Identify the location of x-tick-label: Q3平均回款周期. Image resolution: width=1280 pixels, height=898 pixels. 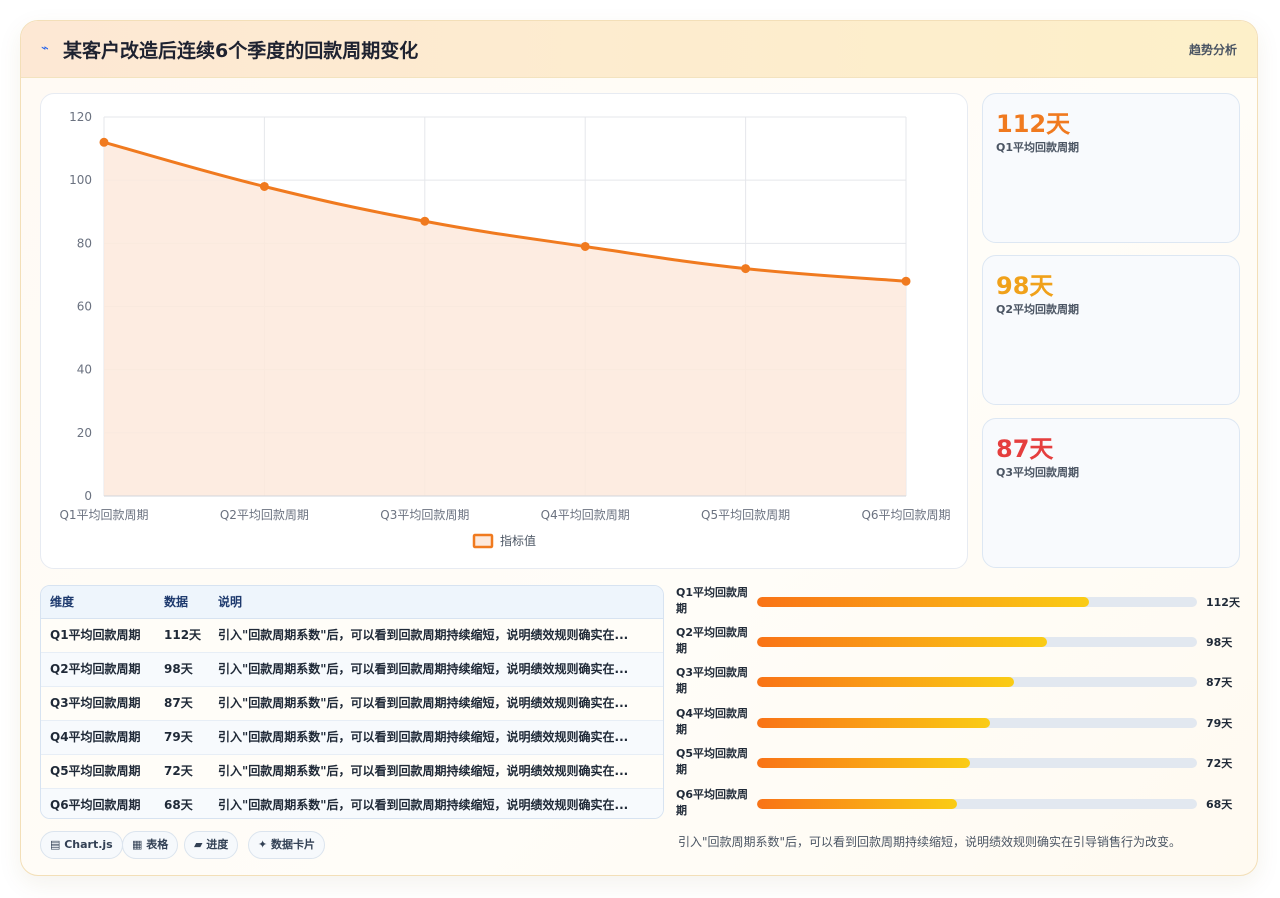
(424, 515).